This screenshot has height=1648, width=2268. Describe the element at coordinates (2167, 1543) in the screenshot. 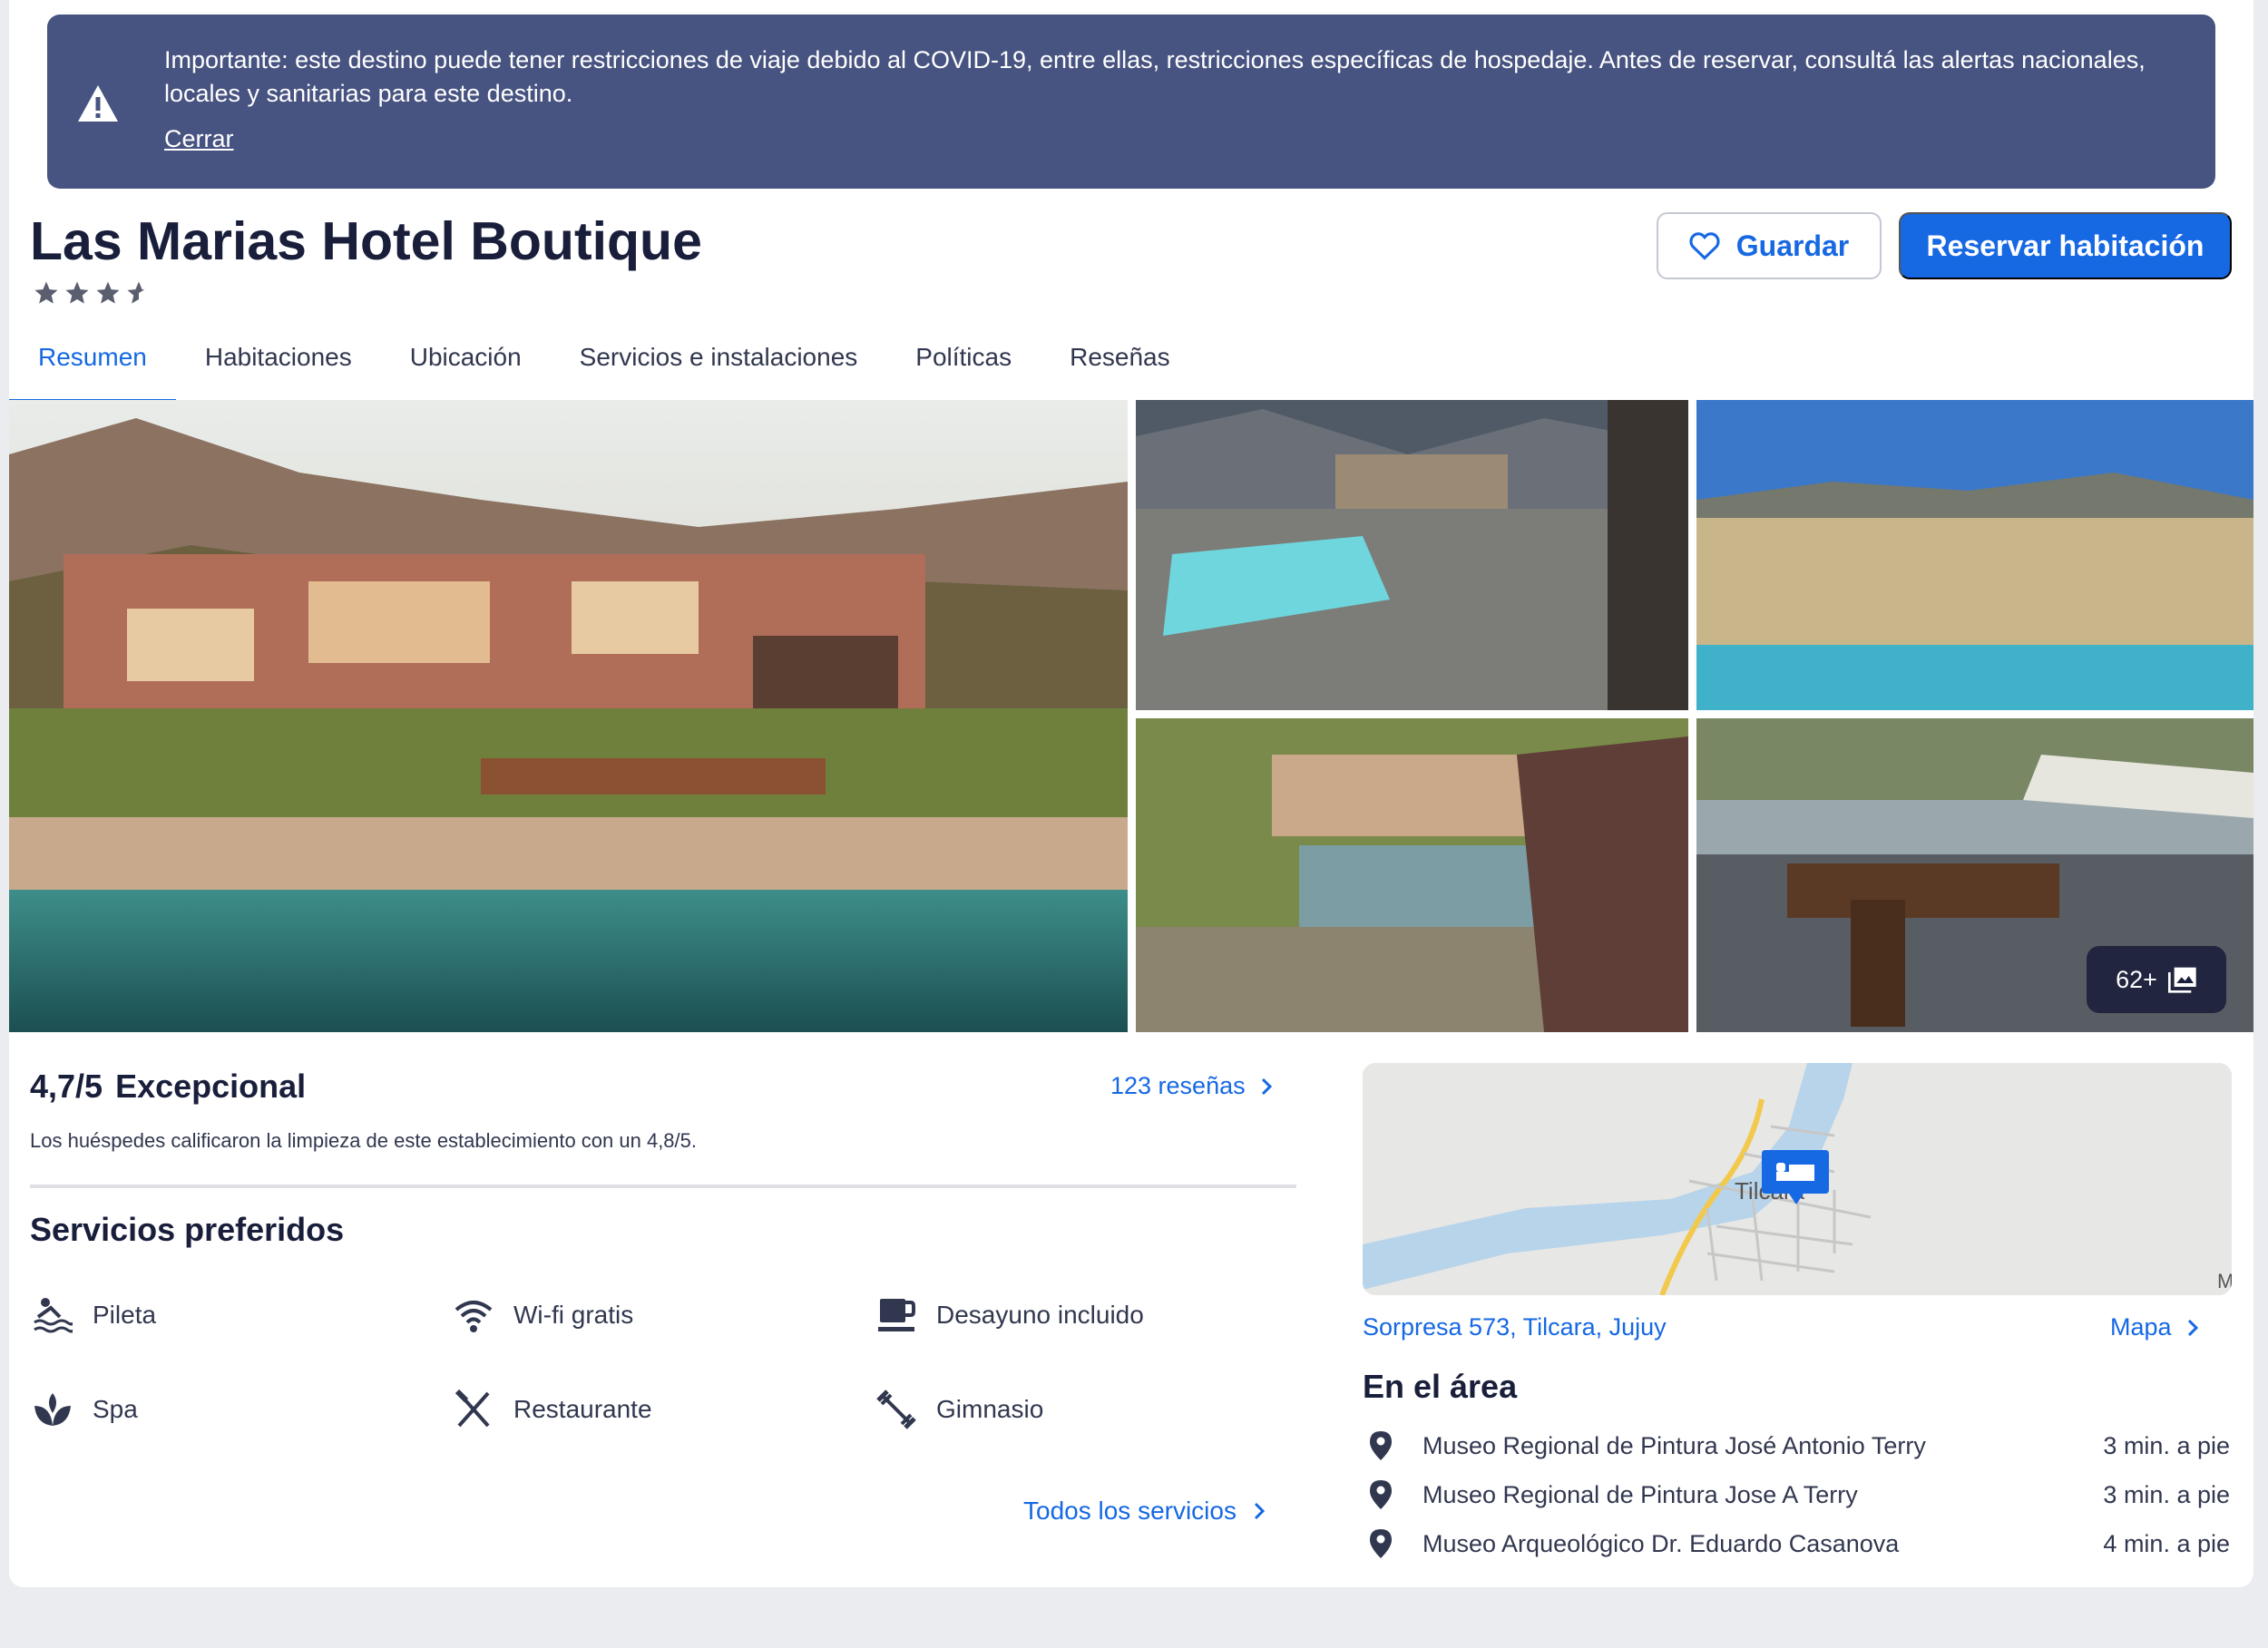

I see `walk-time: 4 min. a pie` at that location.